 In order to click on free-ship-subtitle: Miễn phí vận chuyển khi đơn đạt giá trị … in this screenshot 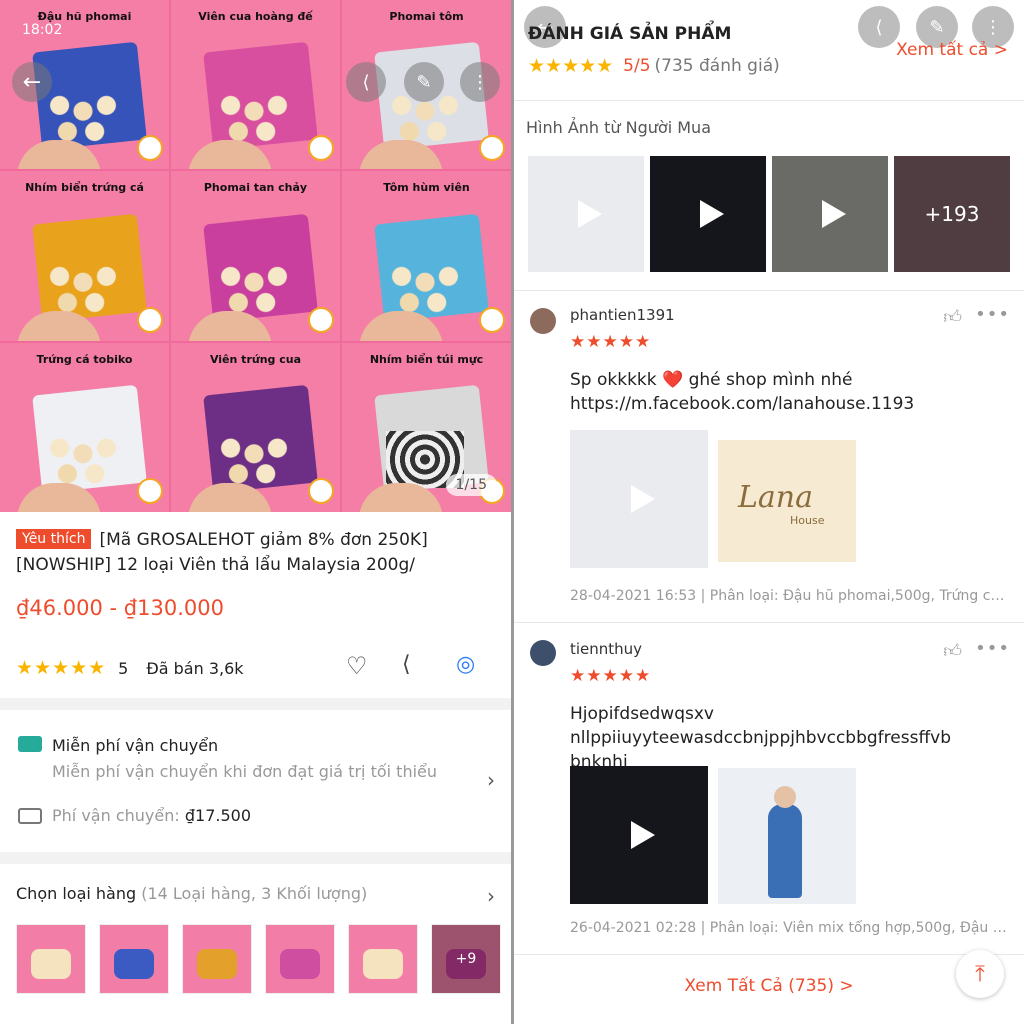, I will do `click(245, 771)`.